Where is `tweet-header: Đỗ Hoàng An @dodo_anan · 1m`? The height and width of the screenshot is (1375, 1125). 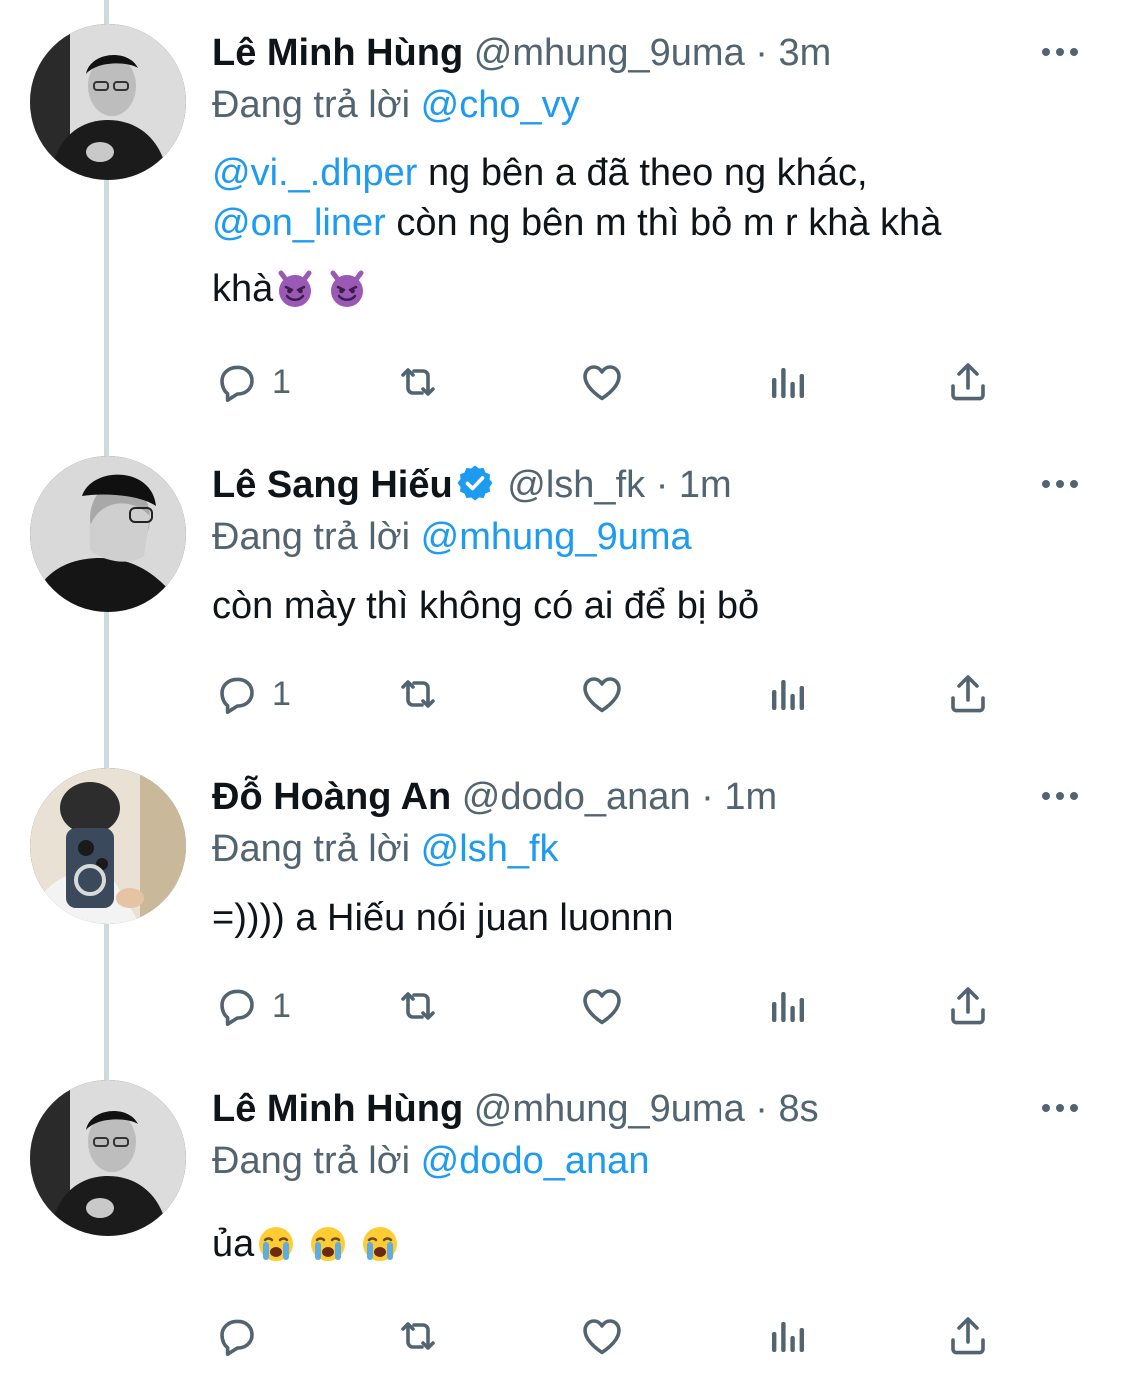
tweet-header: Đỗ Hoàng An @dodo_anan · 1m is located at coordinates (494, 797).